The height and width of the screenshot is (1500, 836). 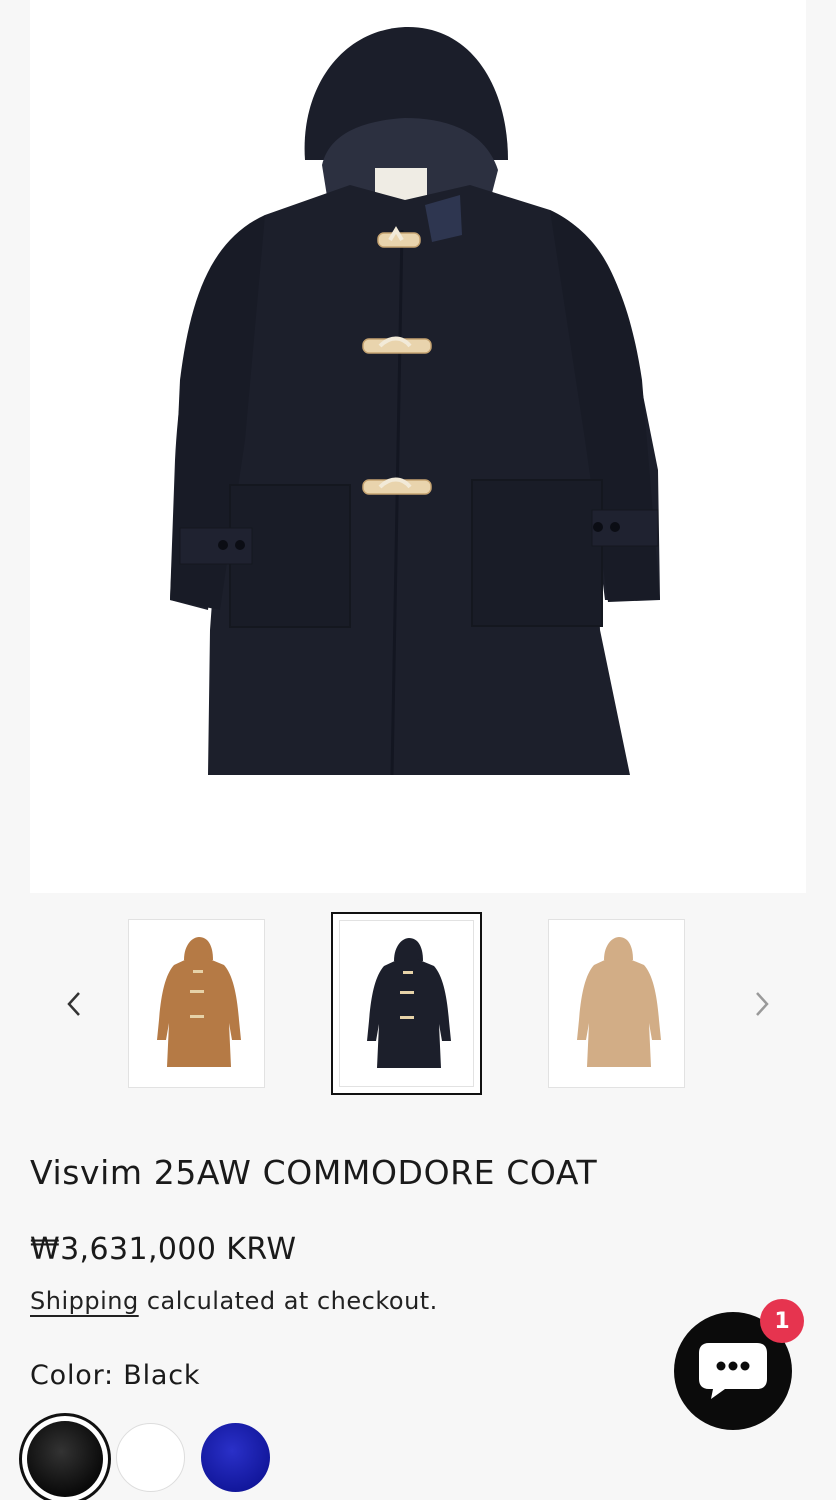 What do you see at coordinates (150, 1457) in the screenshot?
I see `swatch-white` at bounding box center [150, 1457].